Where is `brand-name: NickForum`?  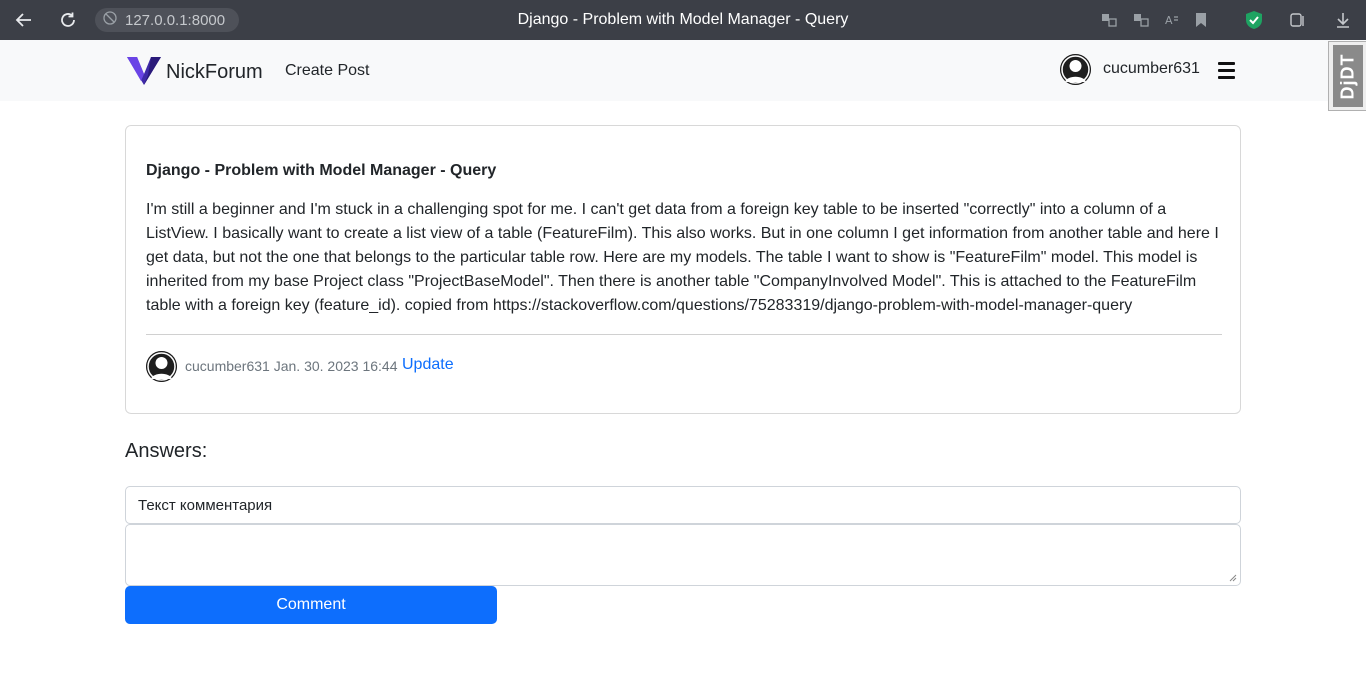 brand-name: NickForum is located at coordinates (214, 72).